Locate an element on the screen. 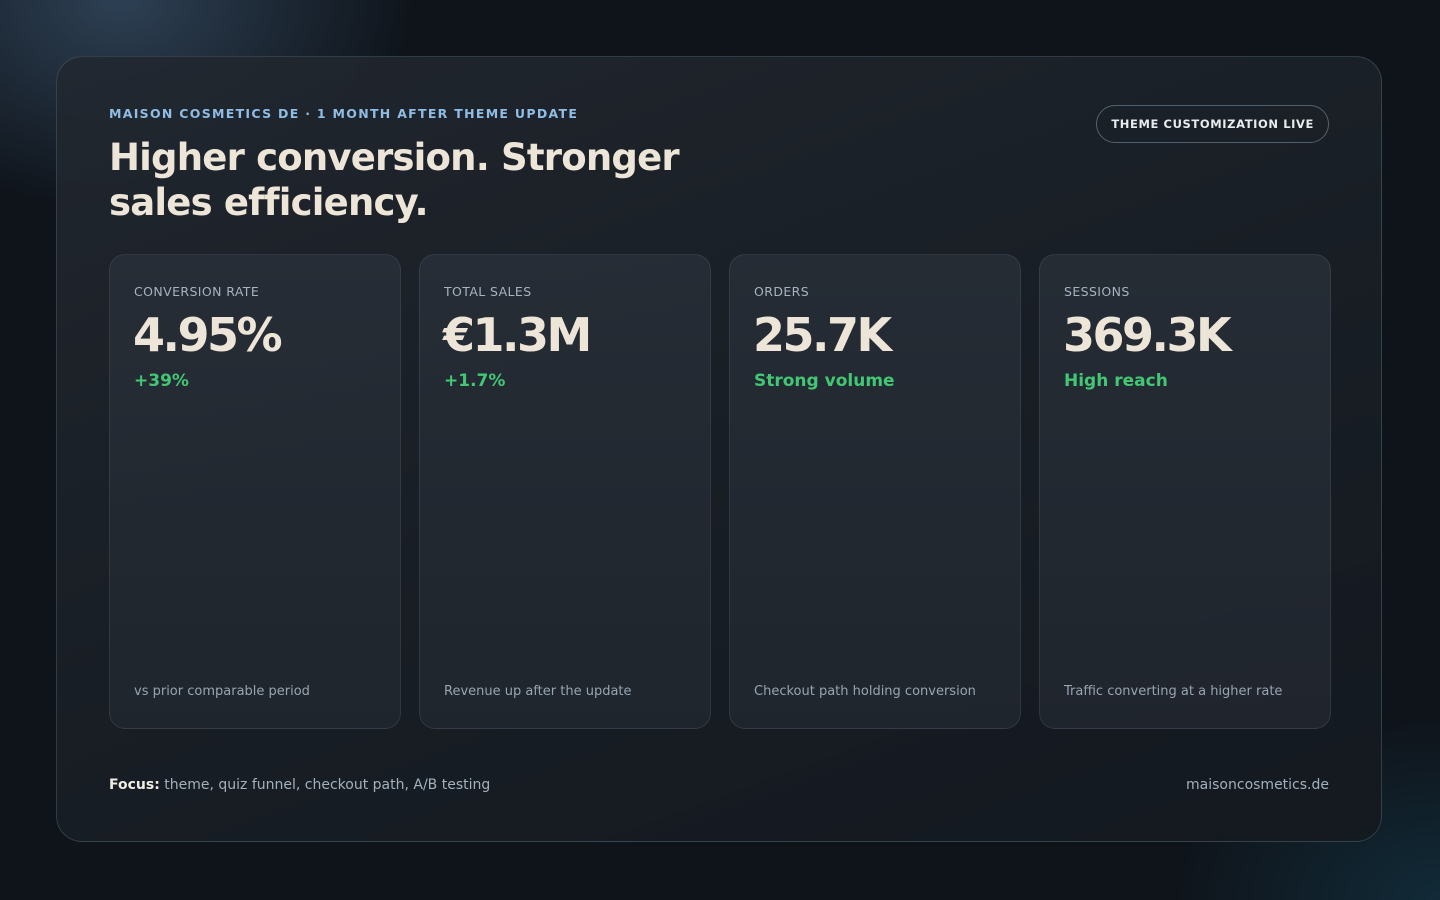  metric-value: €1.3M is located at coordinates (517, 335).